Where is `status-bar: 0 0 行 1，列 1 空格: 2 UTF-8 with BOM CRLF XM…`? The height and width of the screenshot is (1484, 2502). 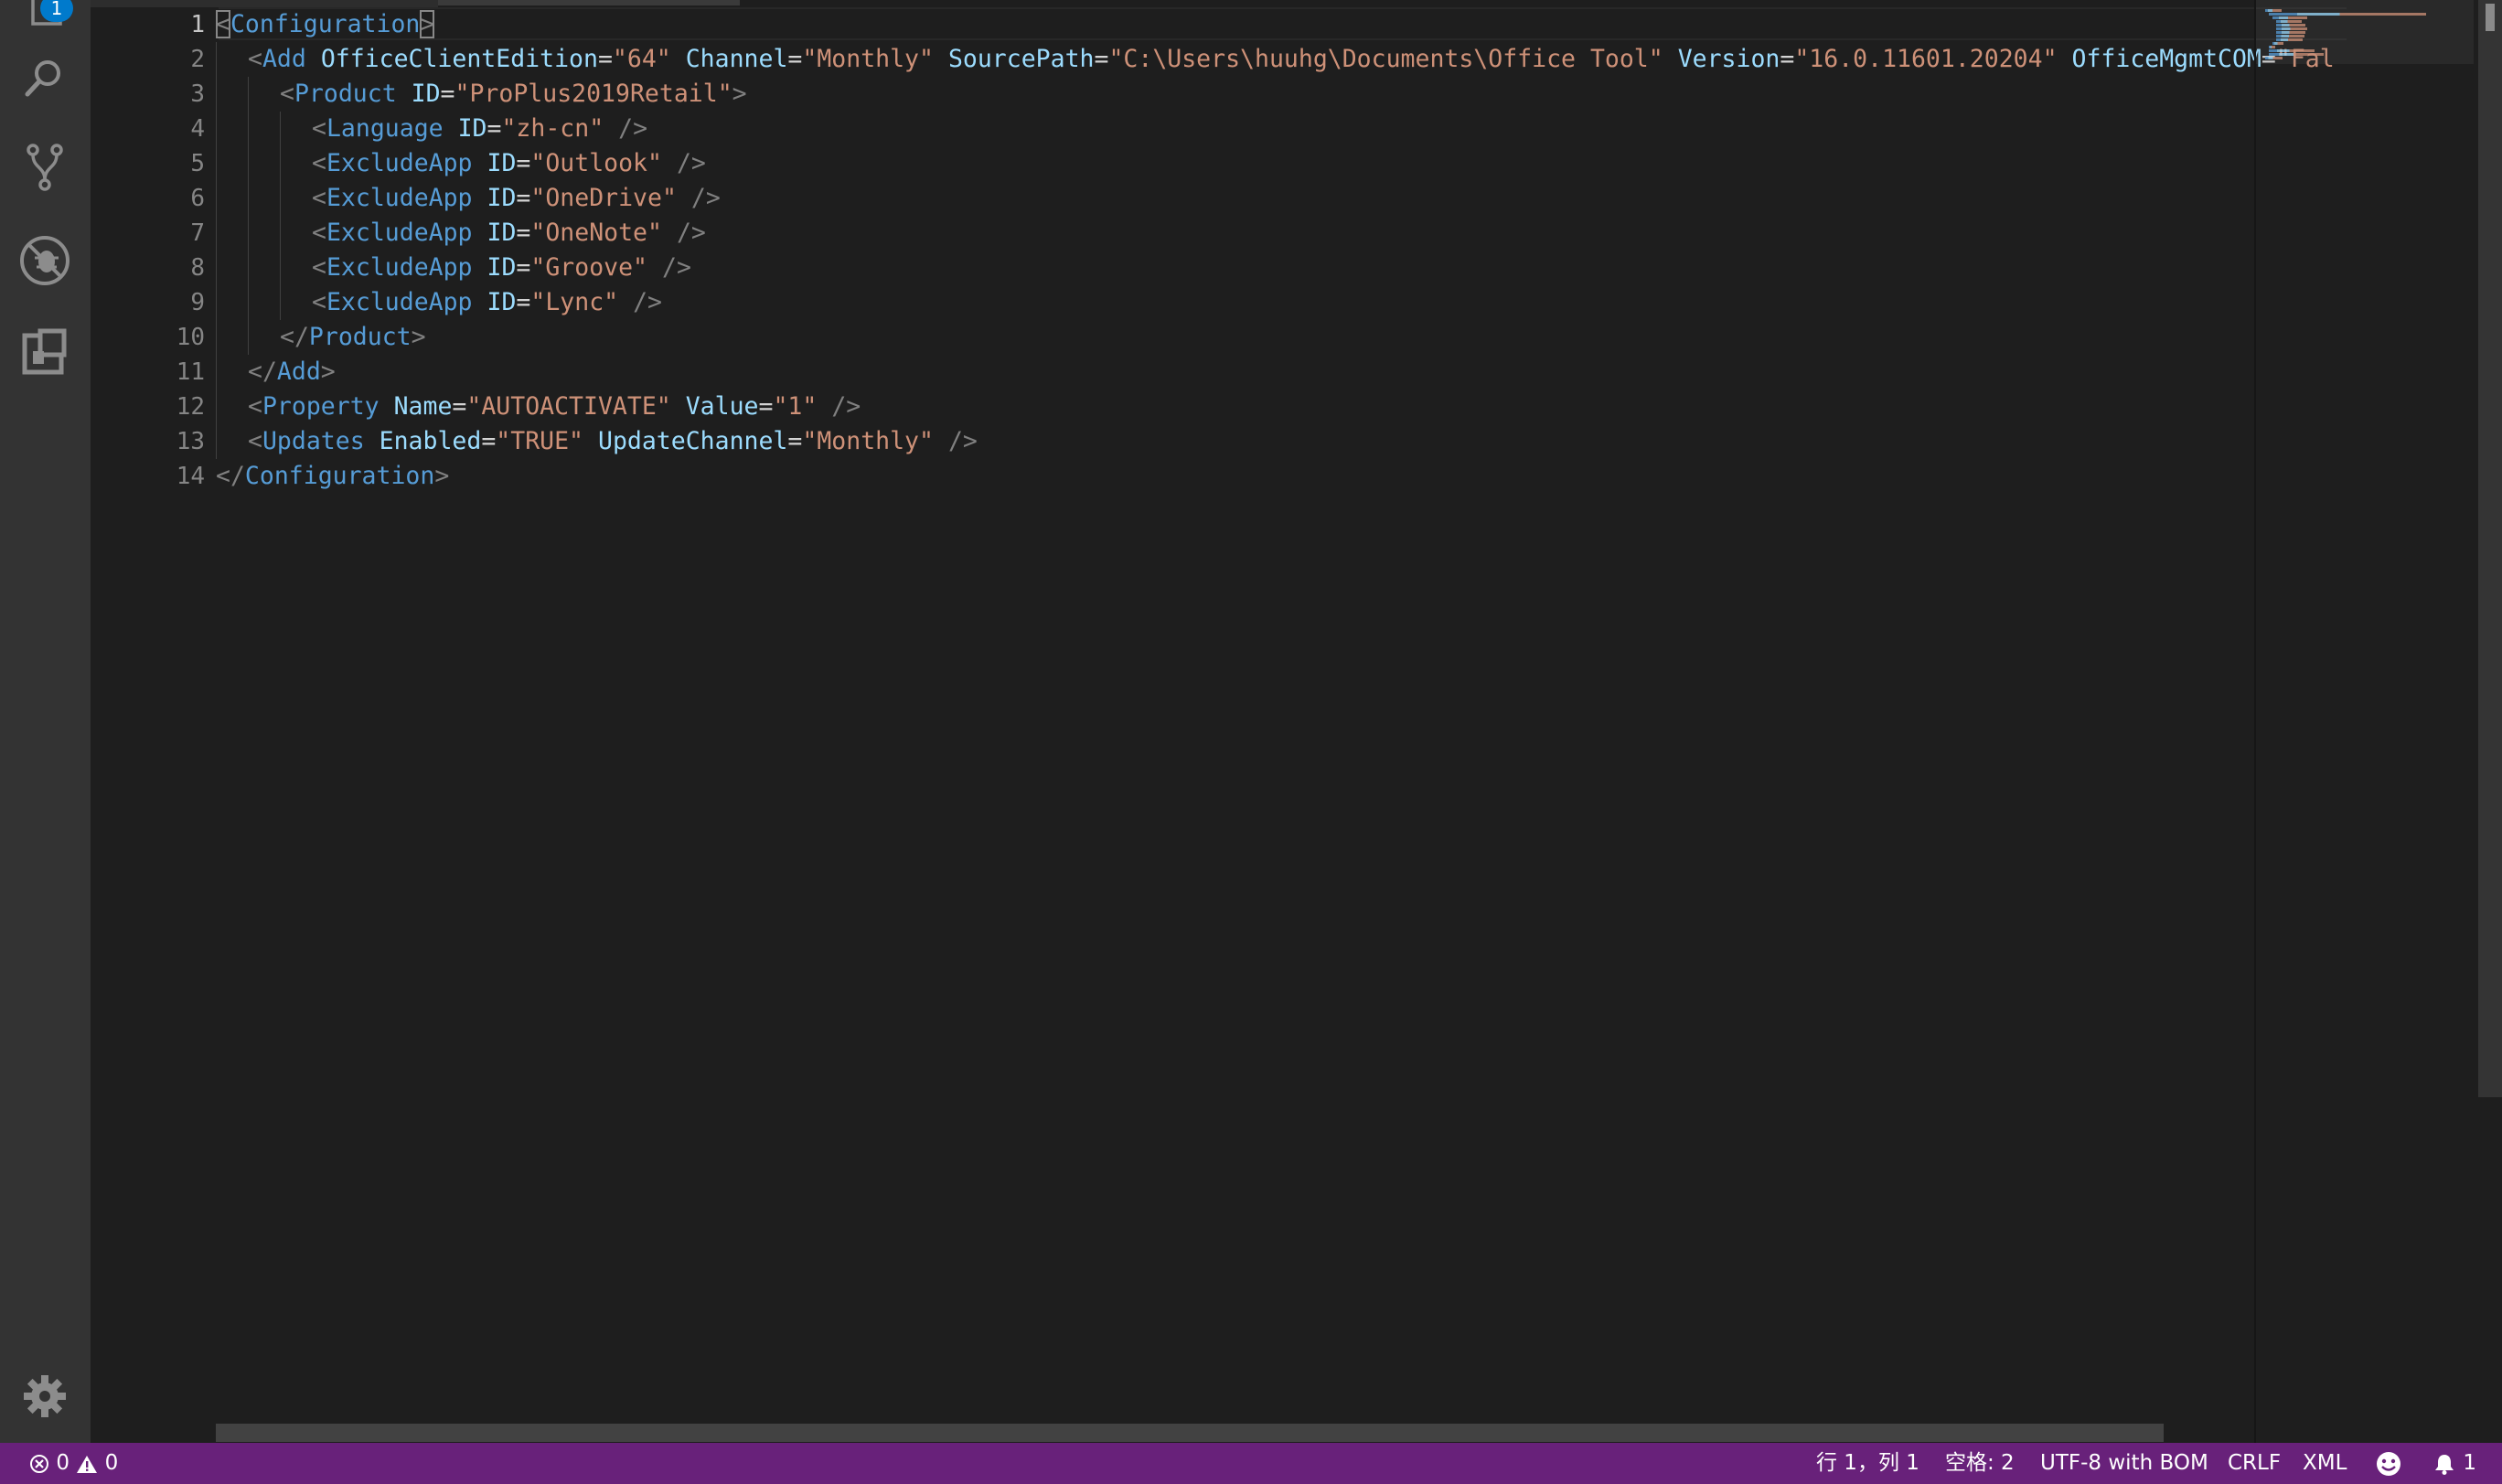 status-bar: 0 0 行 1，列 1 空格: 2 UTF-8 with BOM CRLF XM… is located at coordinates (1251, 1463).